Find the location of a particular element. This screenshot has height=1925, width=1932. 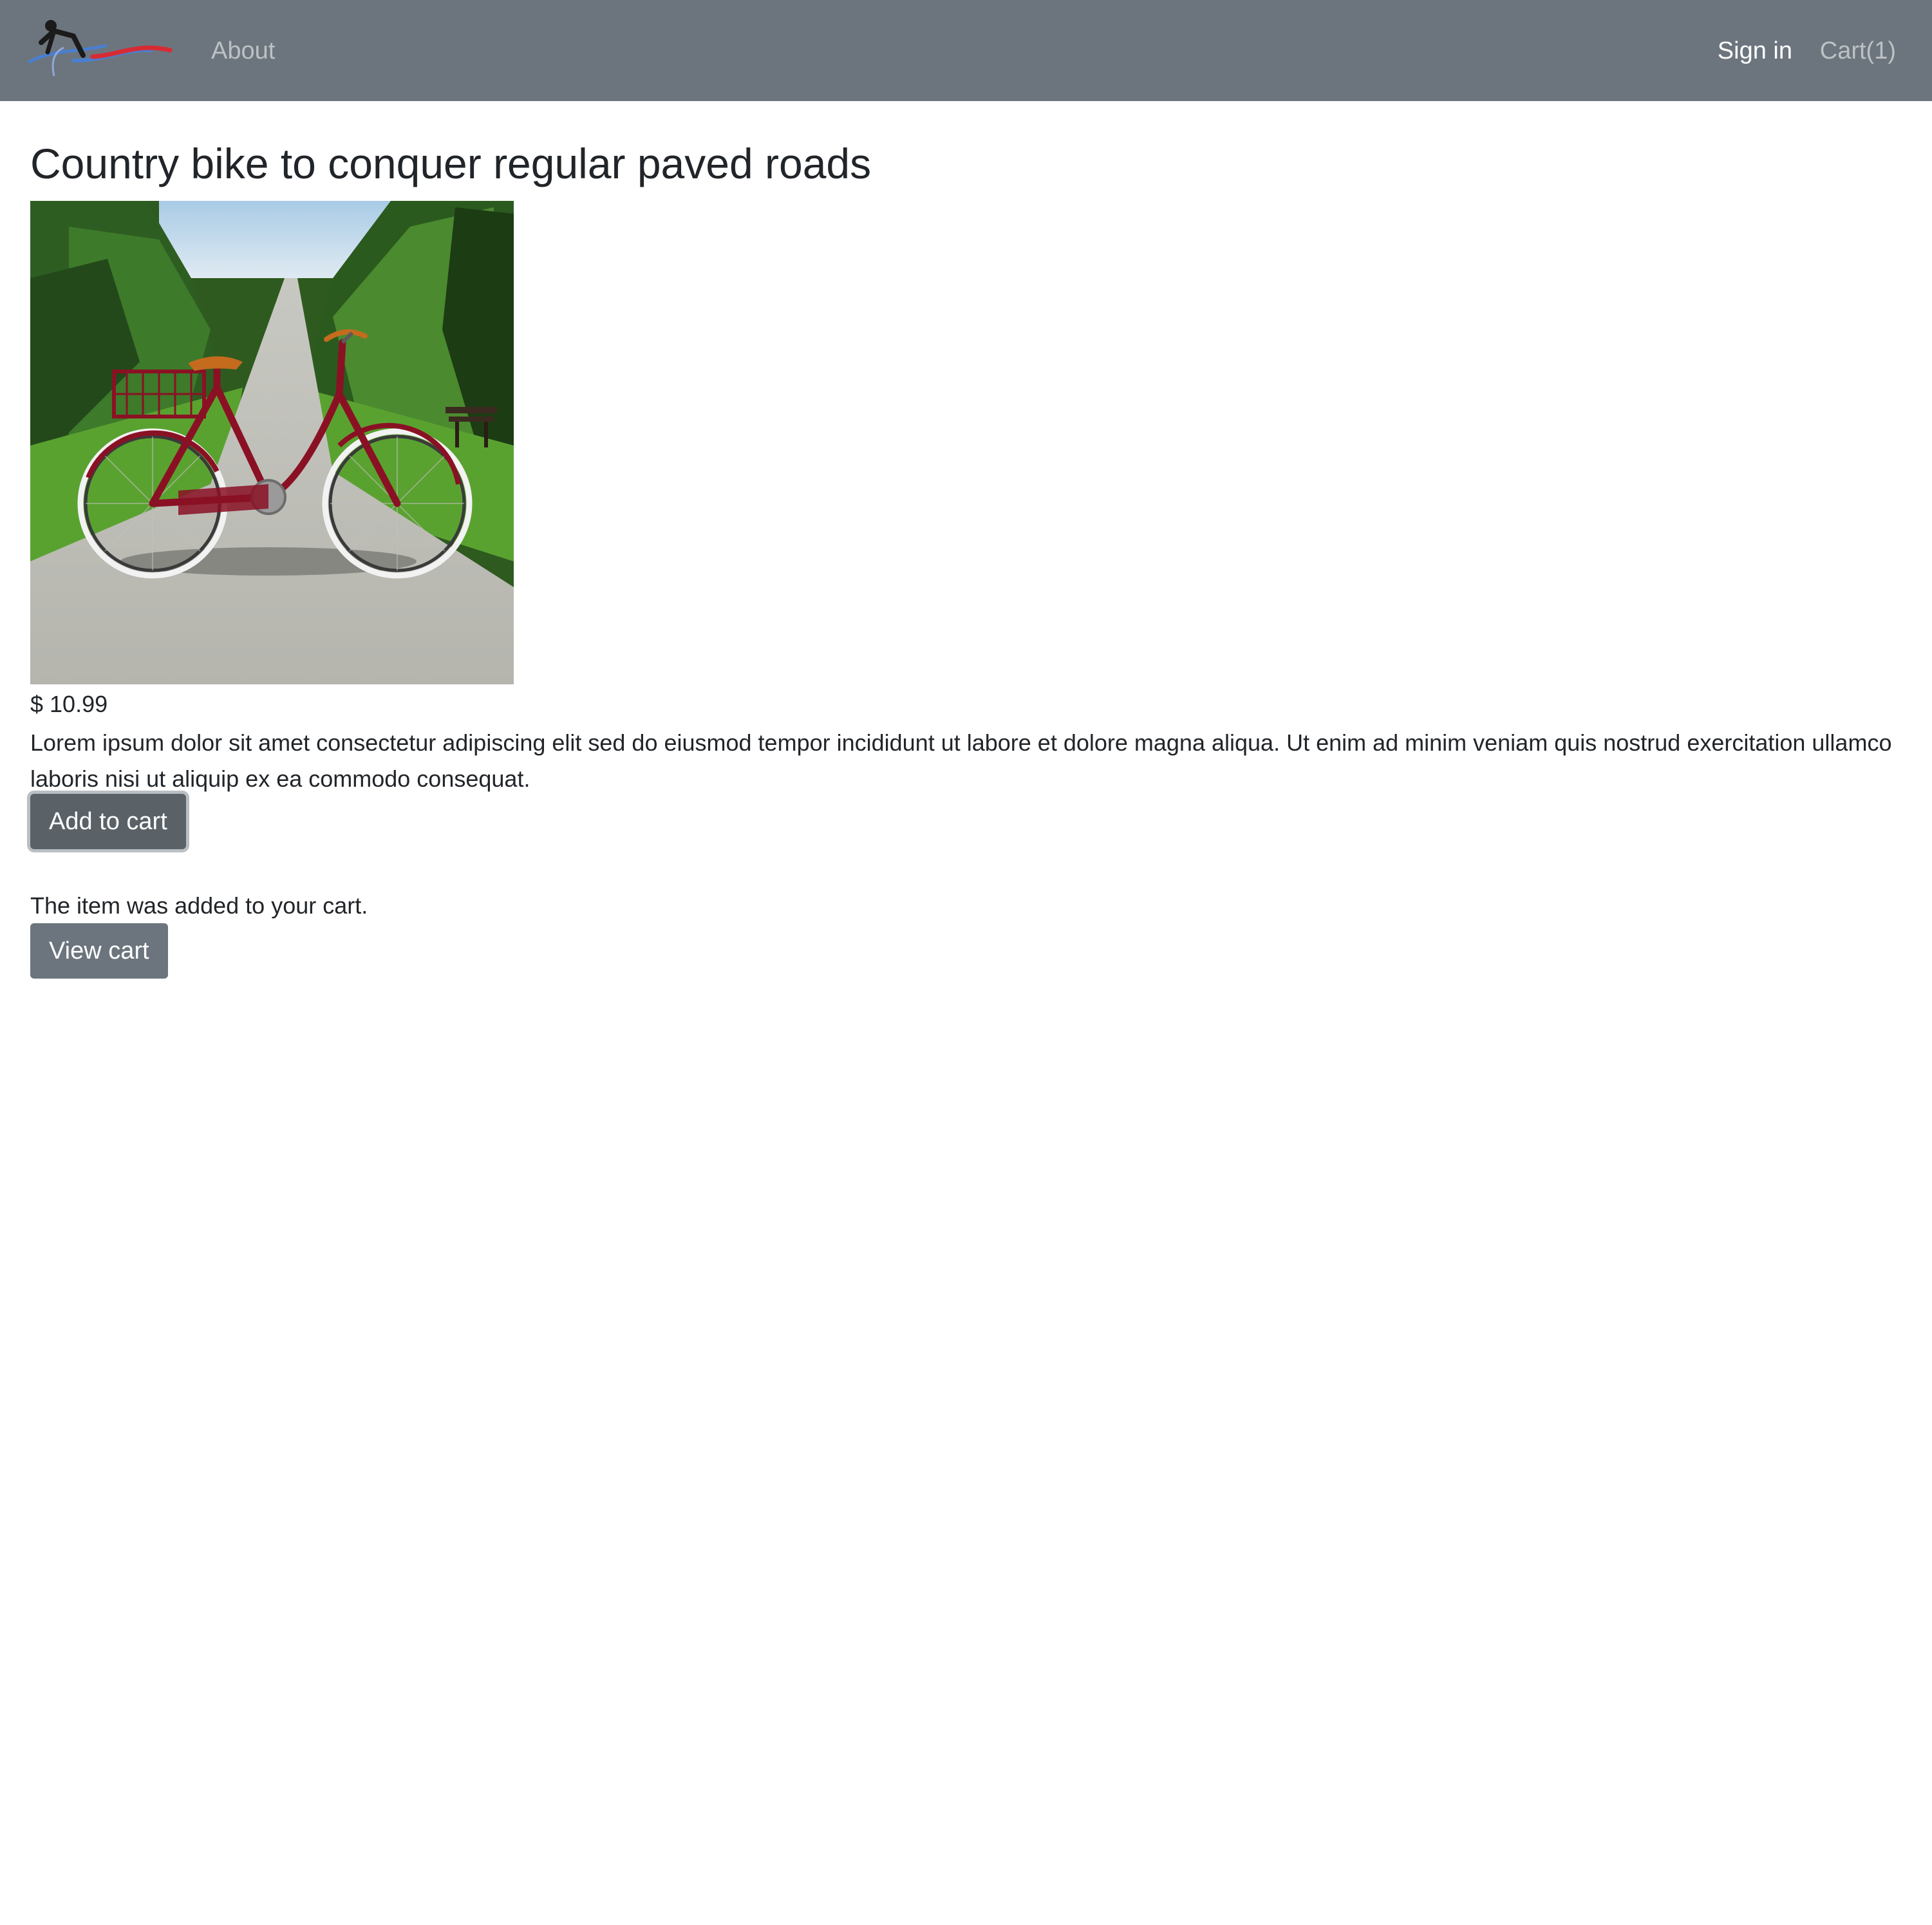

brand-logo is located at coordinates (101, 49).